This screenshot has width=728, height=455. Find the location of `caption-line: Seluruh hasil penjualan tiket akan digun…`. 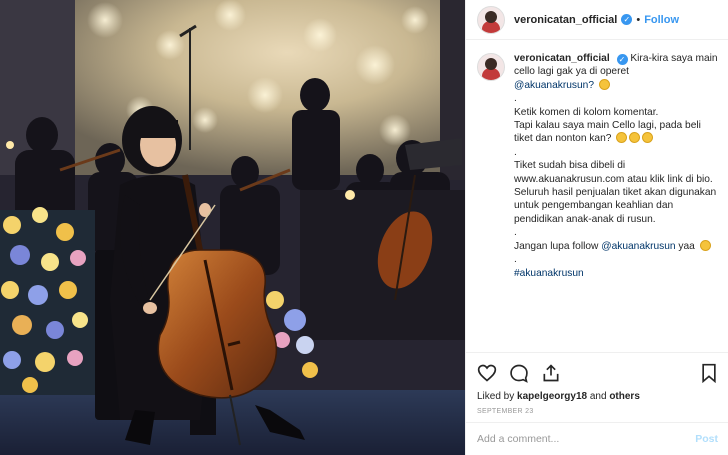

caption-line: Seluruh hasil penjualan tiket akan digun… is located at coordinates (615, 206).